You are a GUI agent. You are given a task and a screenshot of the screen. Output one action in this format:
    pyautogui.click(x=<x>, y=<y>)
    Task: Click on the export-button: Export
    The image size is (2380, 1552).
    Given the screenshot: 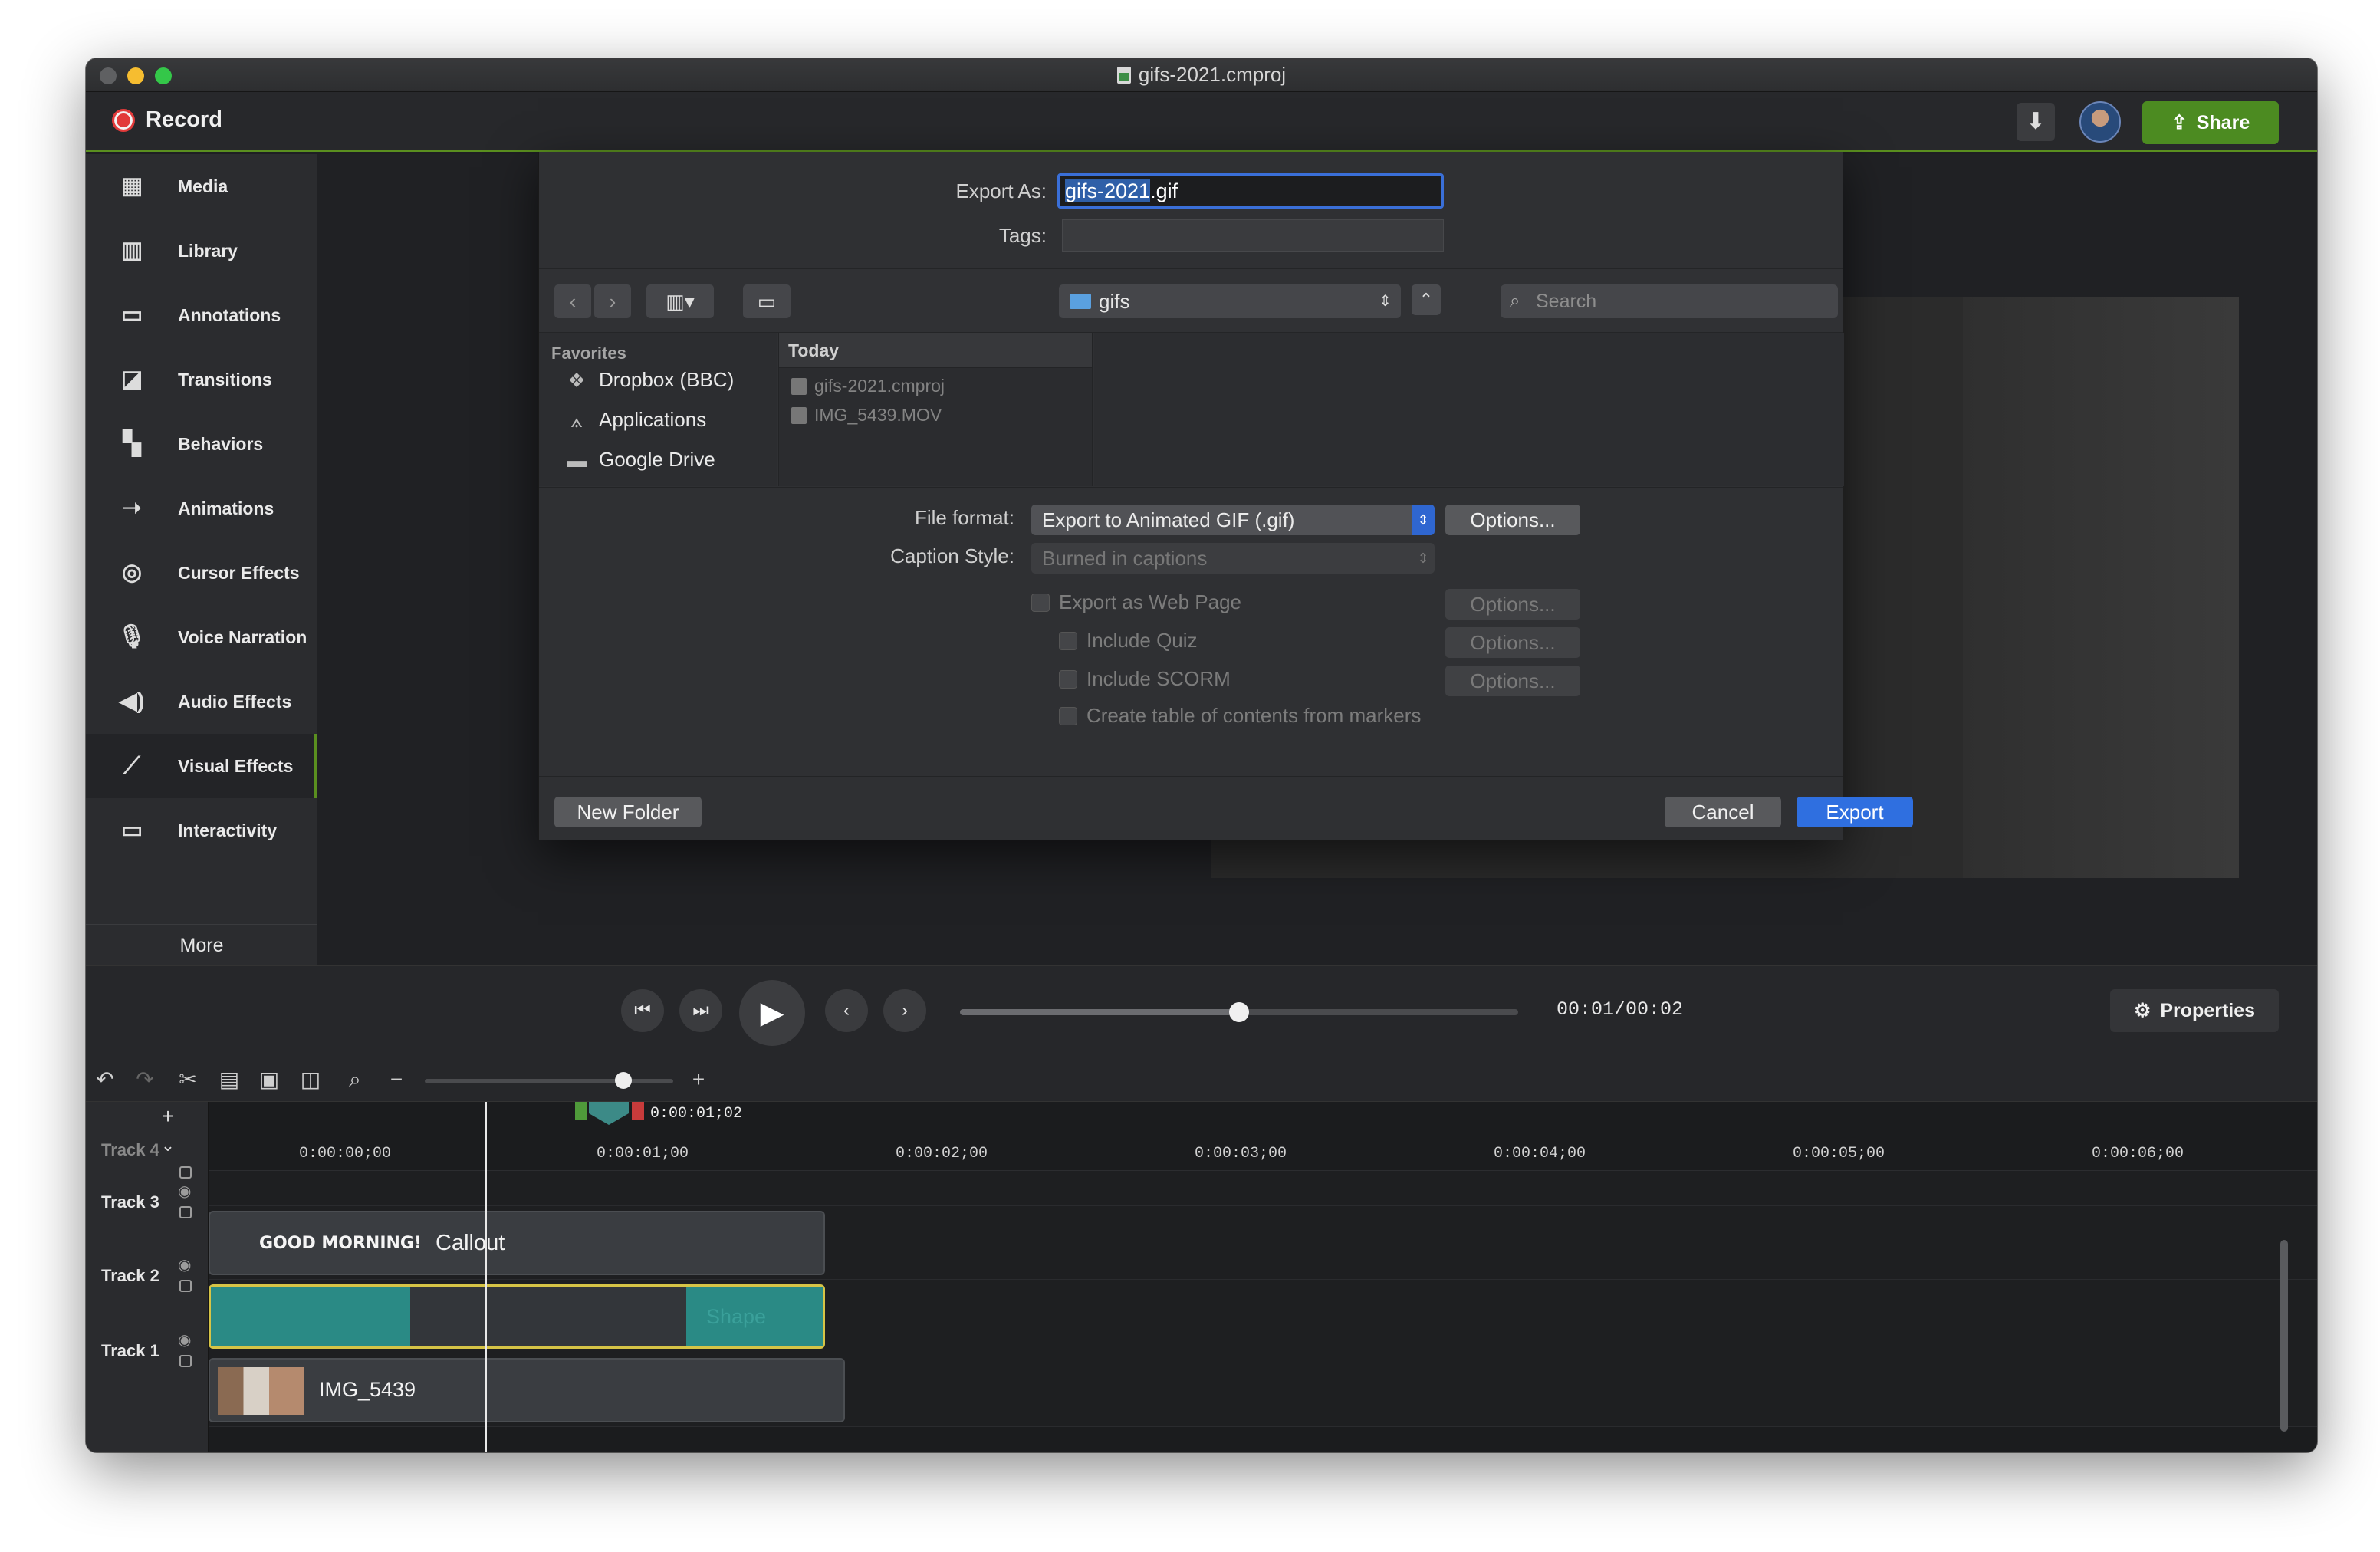 What is the action you would take?
    pyautogui.click(x=1855, y=812)
    